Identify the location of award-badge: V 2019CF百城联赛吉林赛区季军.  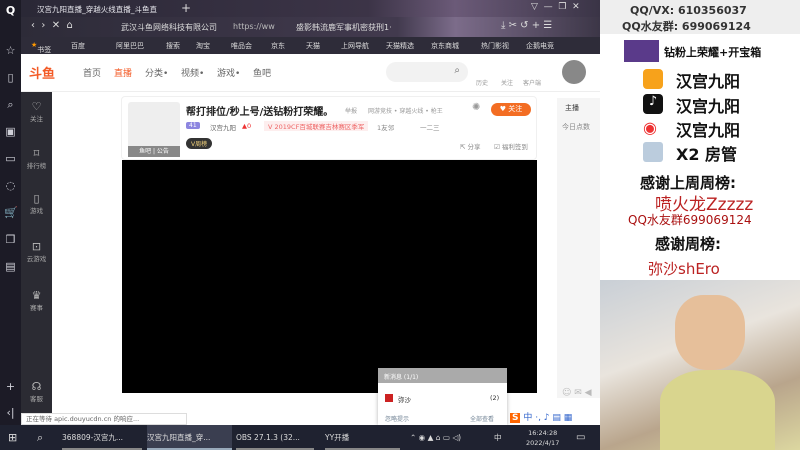
(316, 126).